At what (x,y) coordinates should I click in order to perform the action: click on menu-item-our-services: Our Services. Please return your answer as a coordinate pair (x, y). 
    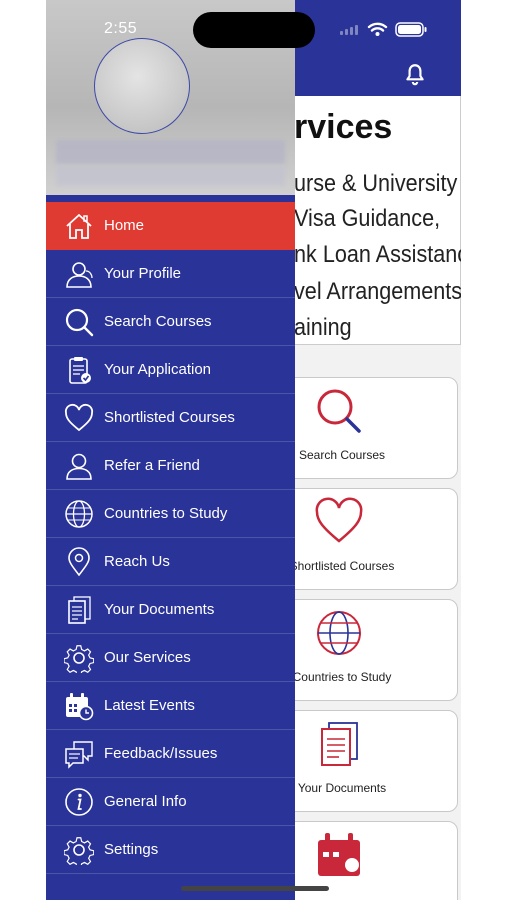
    Looking at the image, I should click on (170, 658).